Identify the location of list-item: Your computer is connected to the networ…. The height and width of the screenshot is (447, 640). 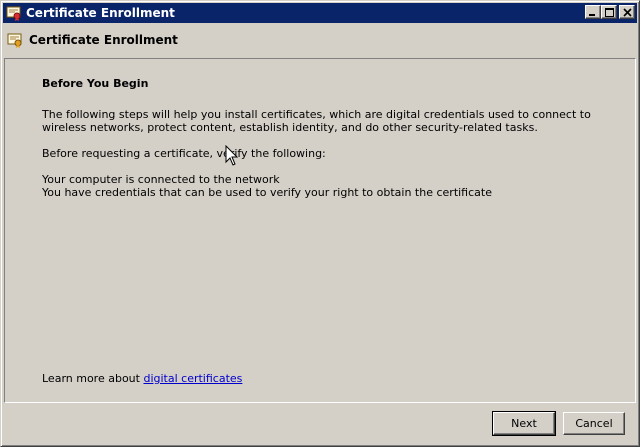
(161, 179).